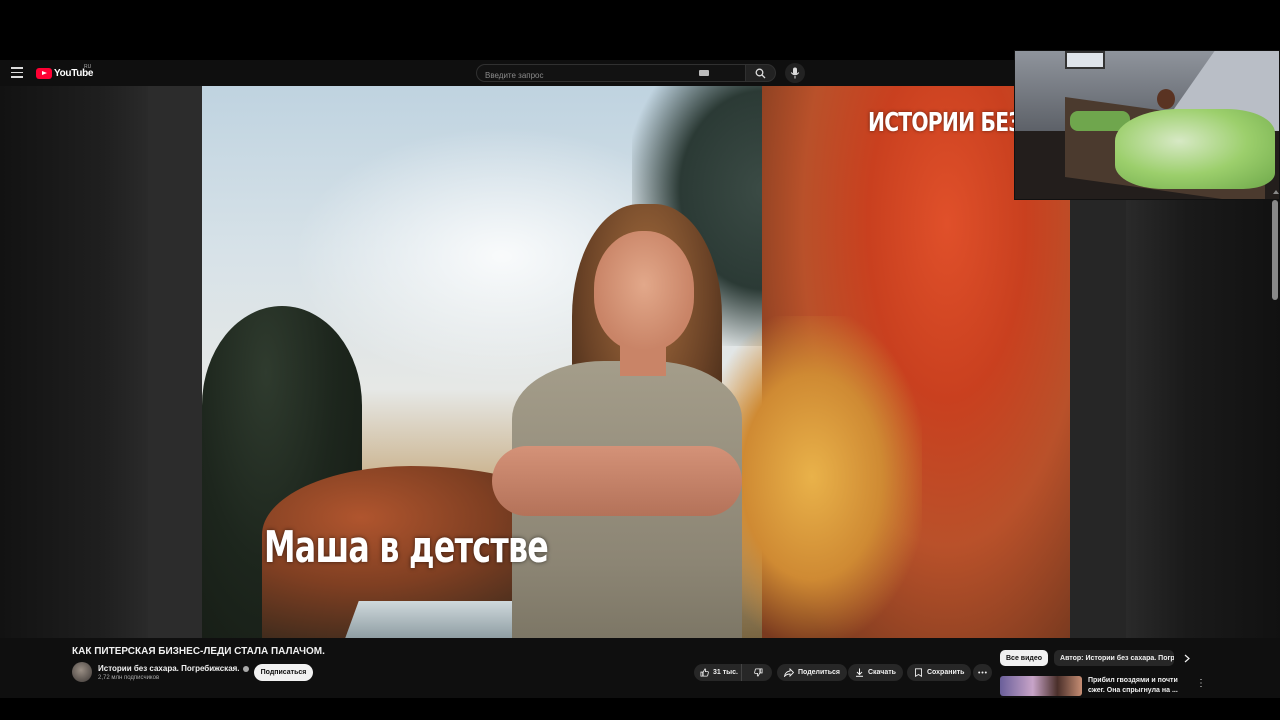 Image resolution: width=1280 pixels, height=720 pixels. I want to click on save-label: Сохранить, so click(946, 672).